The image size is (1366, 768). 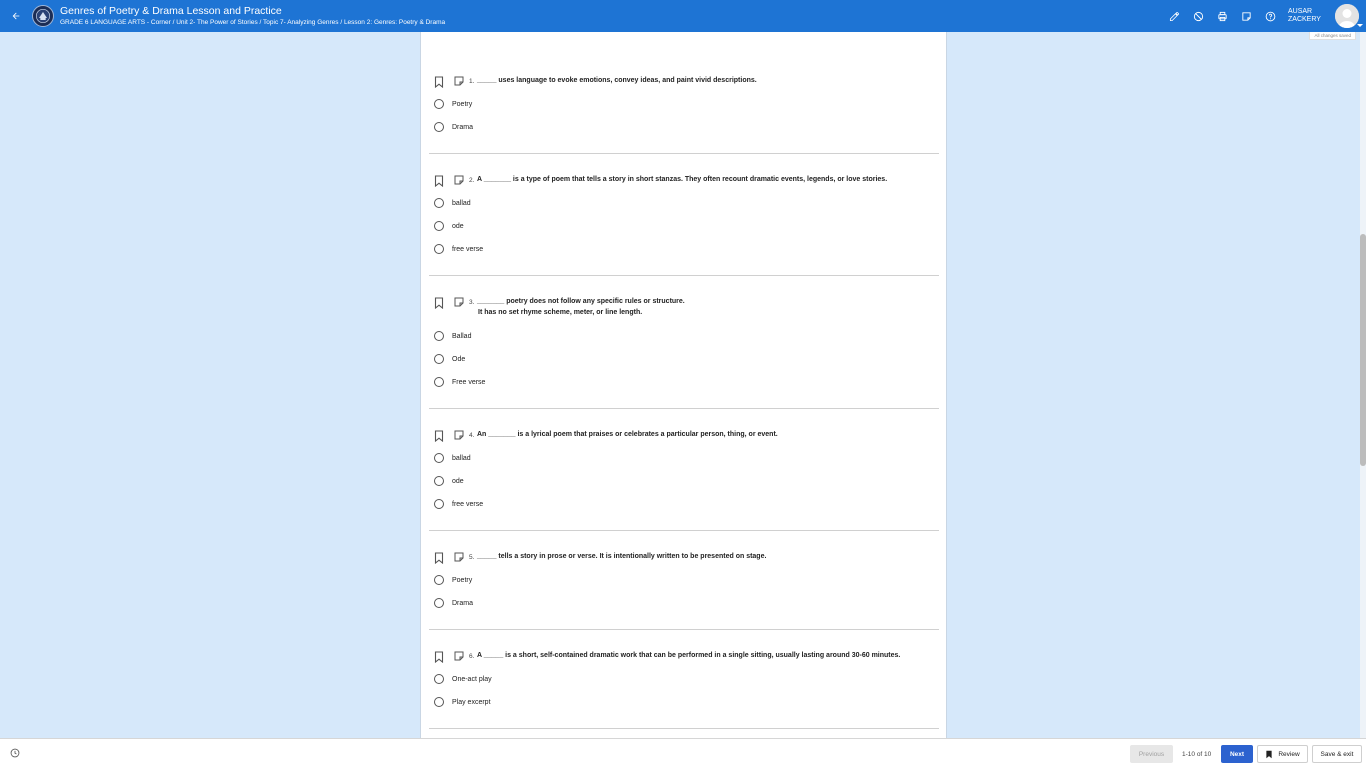 I want to click on scrollbar, so click(x=1363, y=385).